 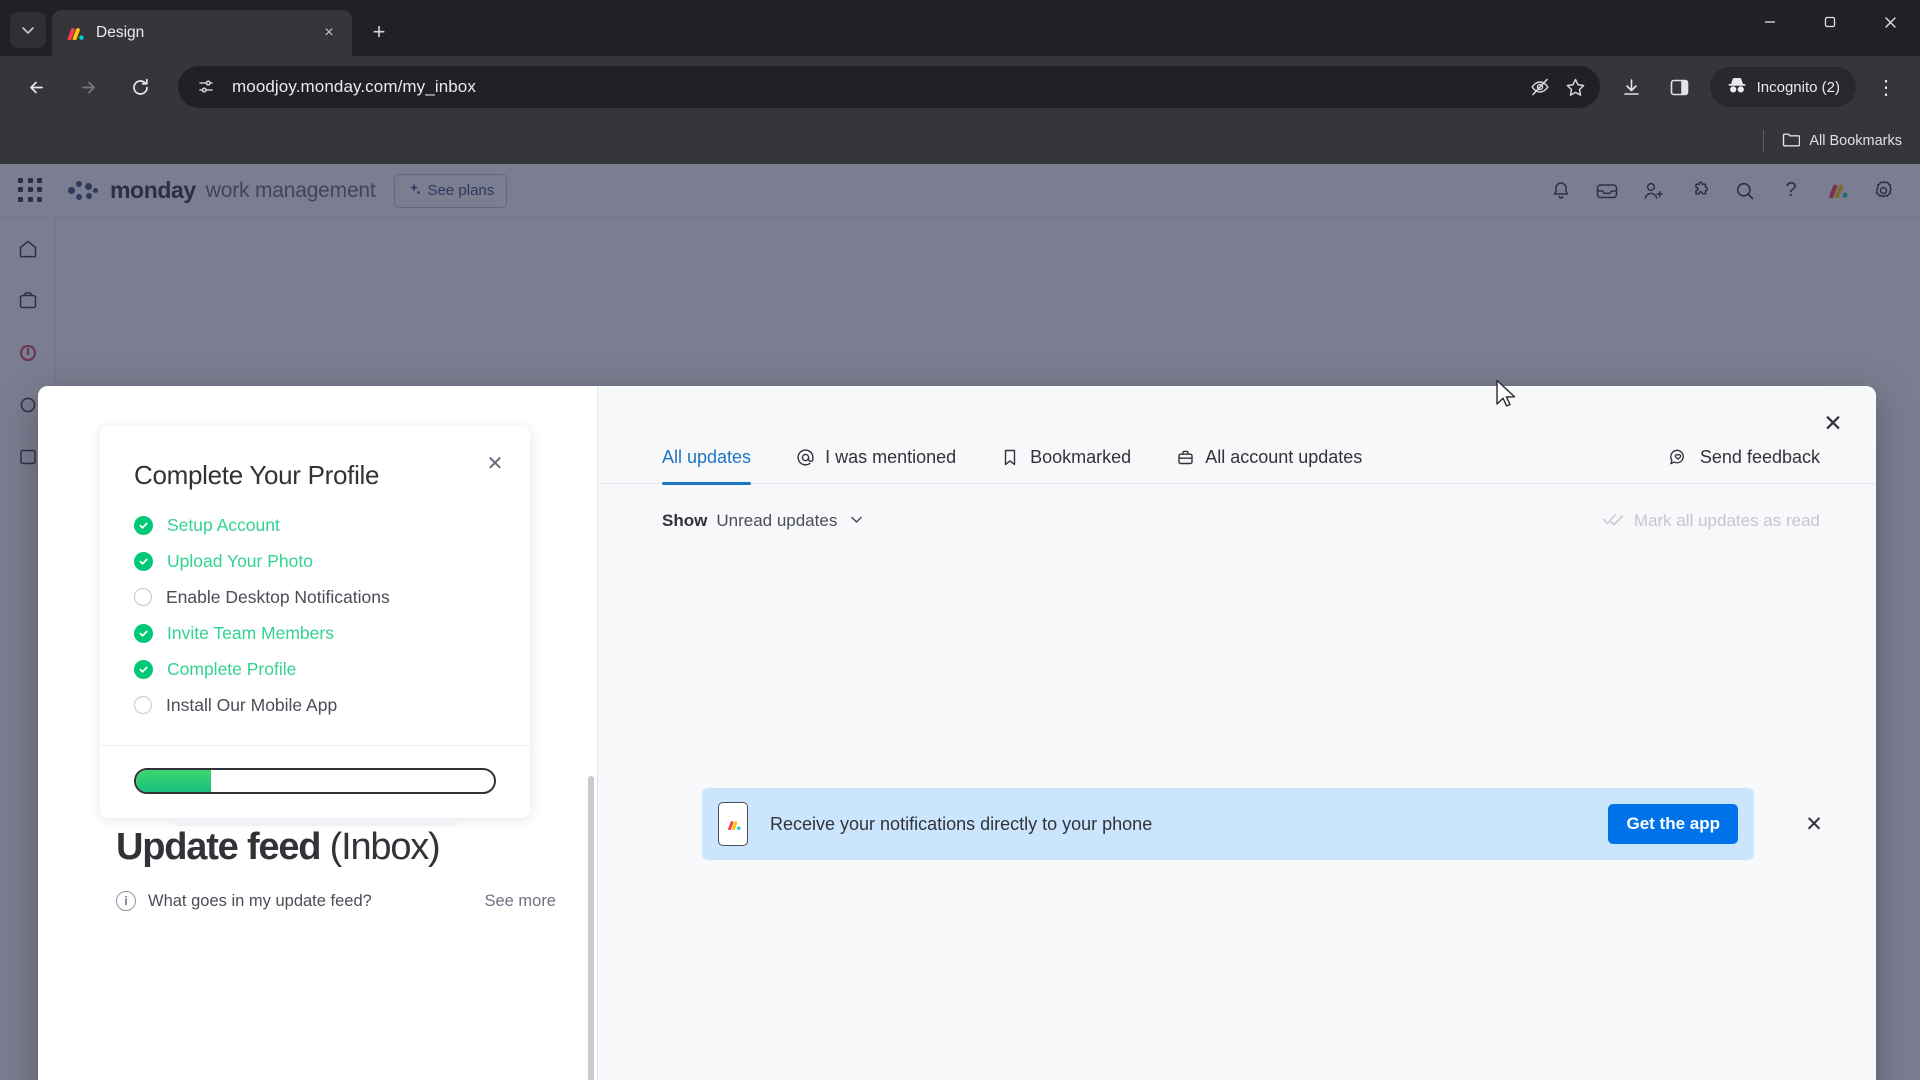 What do you see at coordinates (1540, 87) in the screenshot?
I see `eye-off-icon` at bounding box center [1540, 87].